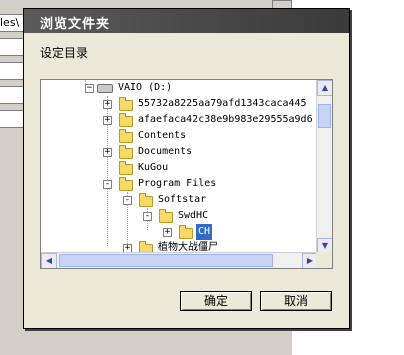 This screenshot has width=404, height=355. I want to click on tree-item-selected: + CH, so click(181, 232).